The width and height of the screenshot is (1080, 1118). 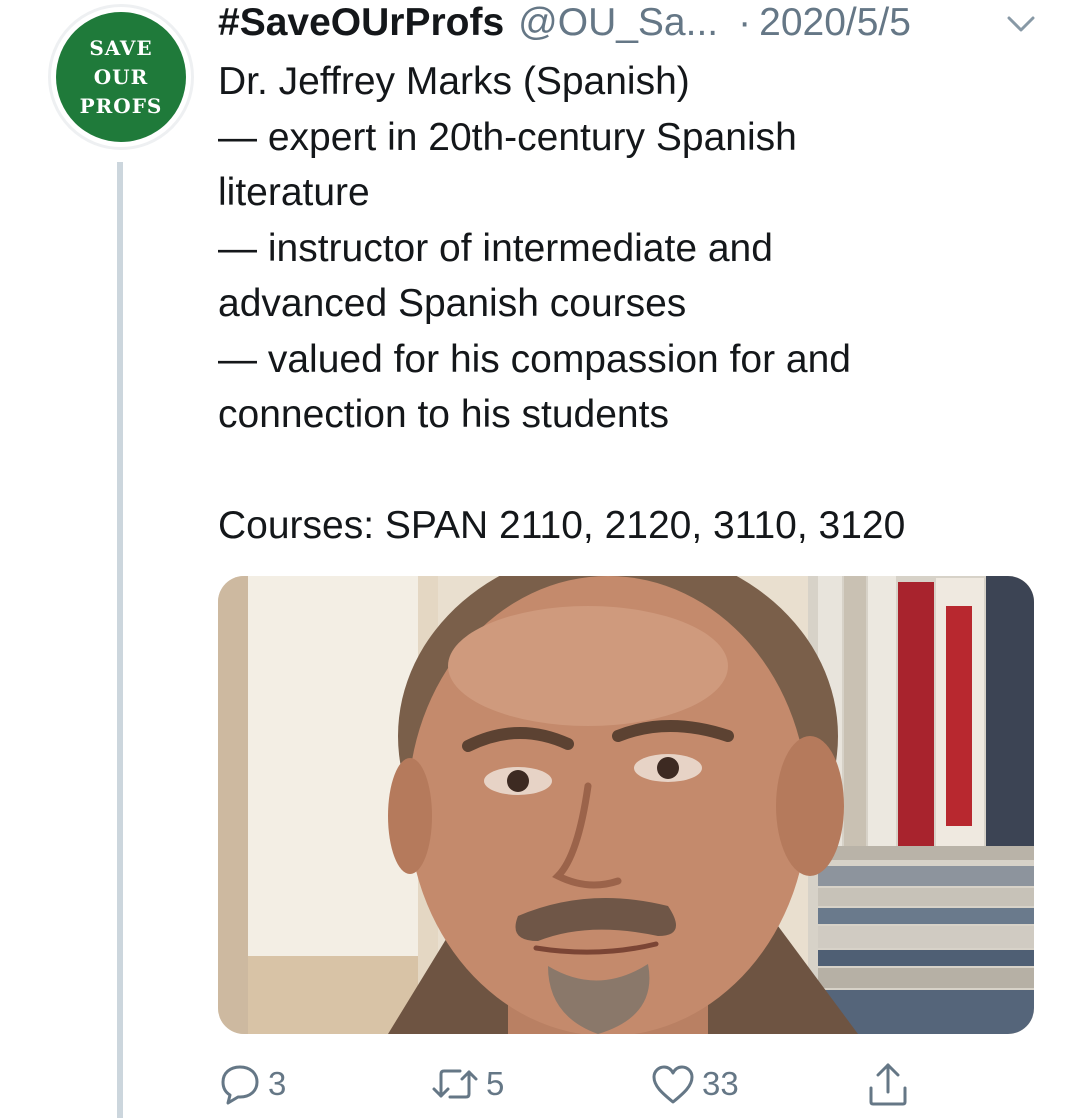 I want to click on tweet-text-line: — valued for his compassion for and, so click(x=534, y=359).